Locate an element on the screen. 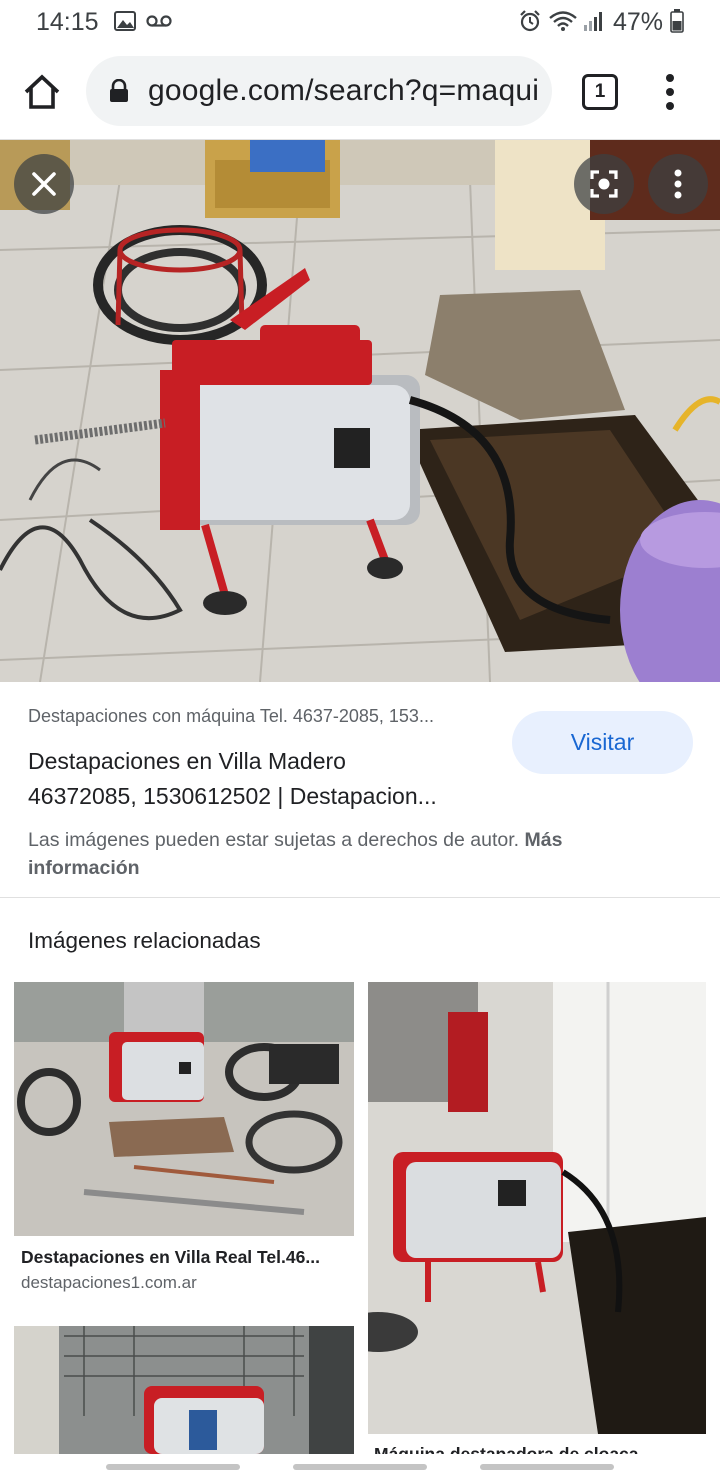 The image size is (720, 1480). image-icon is located at coordinates (125, 21).